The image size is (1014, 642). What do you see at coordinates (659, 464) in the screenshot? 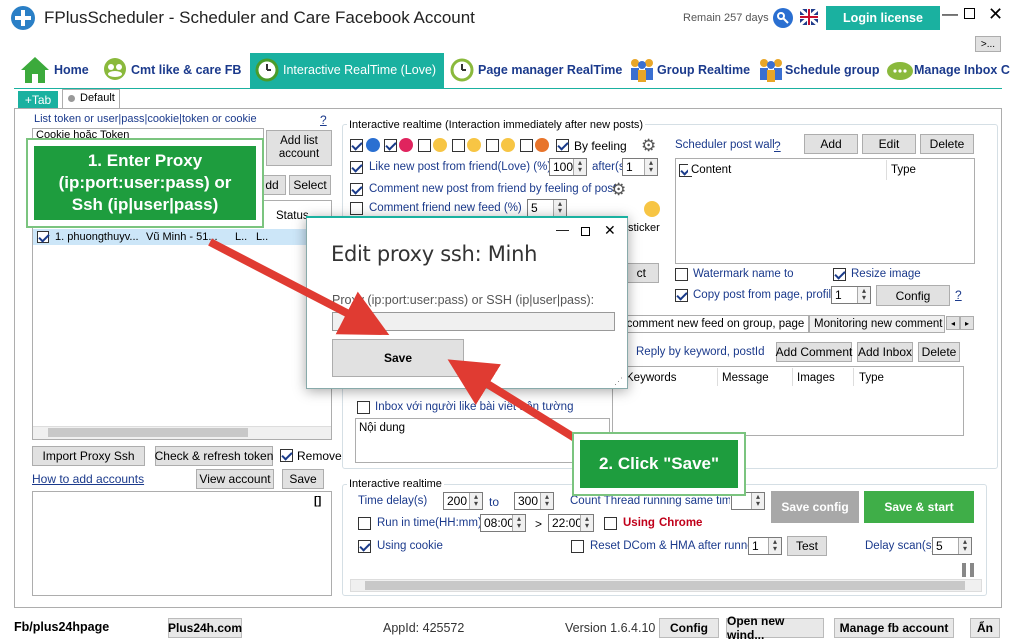
I see `callout-click-save: 2. Click "Save"` at bounding box center [659, 464].